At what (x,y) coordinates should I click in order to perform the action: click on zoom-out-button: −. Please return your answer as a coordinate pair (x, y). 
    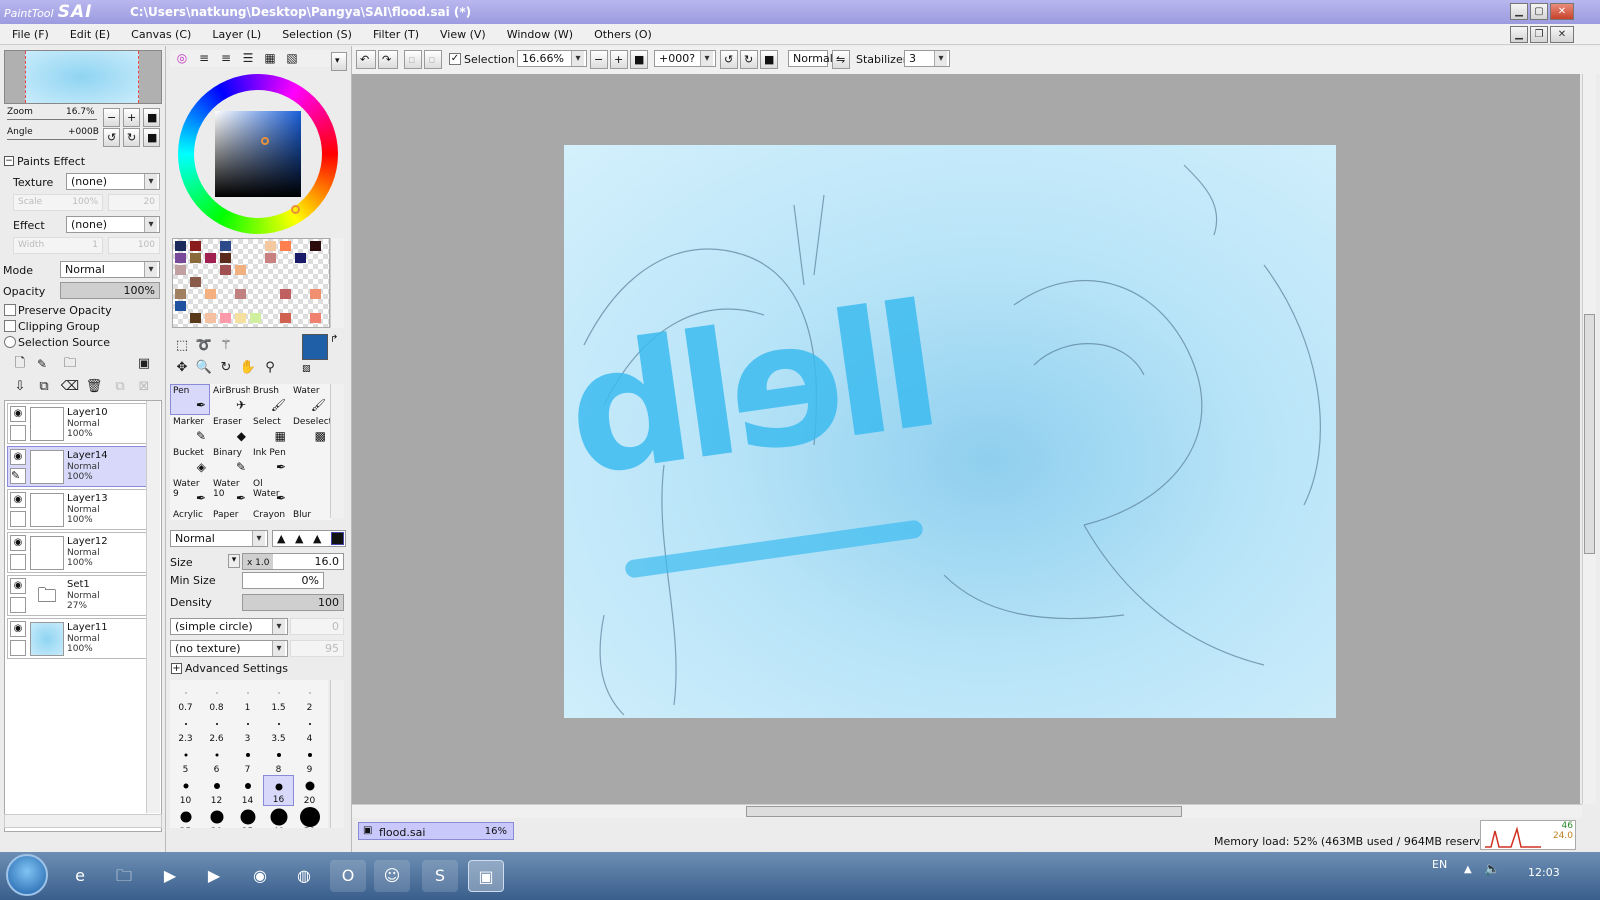
    Looking at the image, I should click on (599, 59).